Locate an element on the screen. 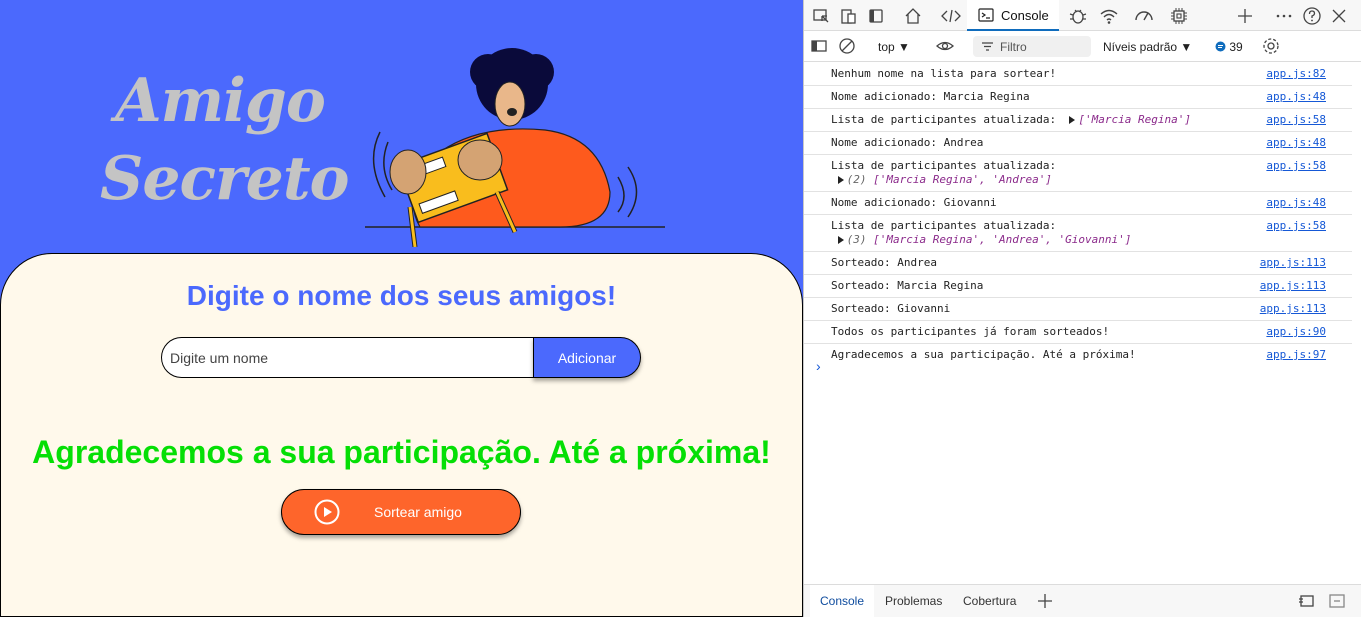  drawer-tab-console: Console is located at coordinates (842, 601).